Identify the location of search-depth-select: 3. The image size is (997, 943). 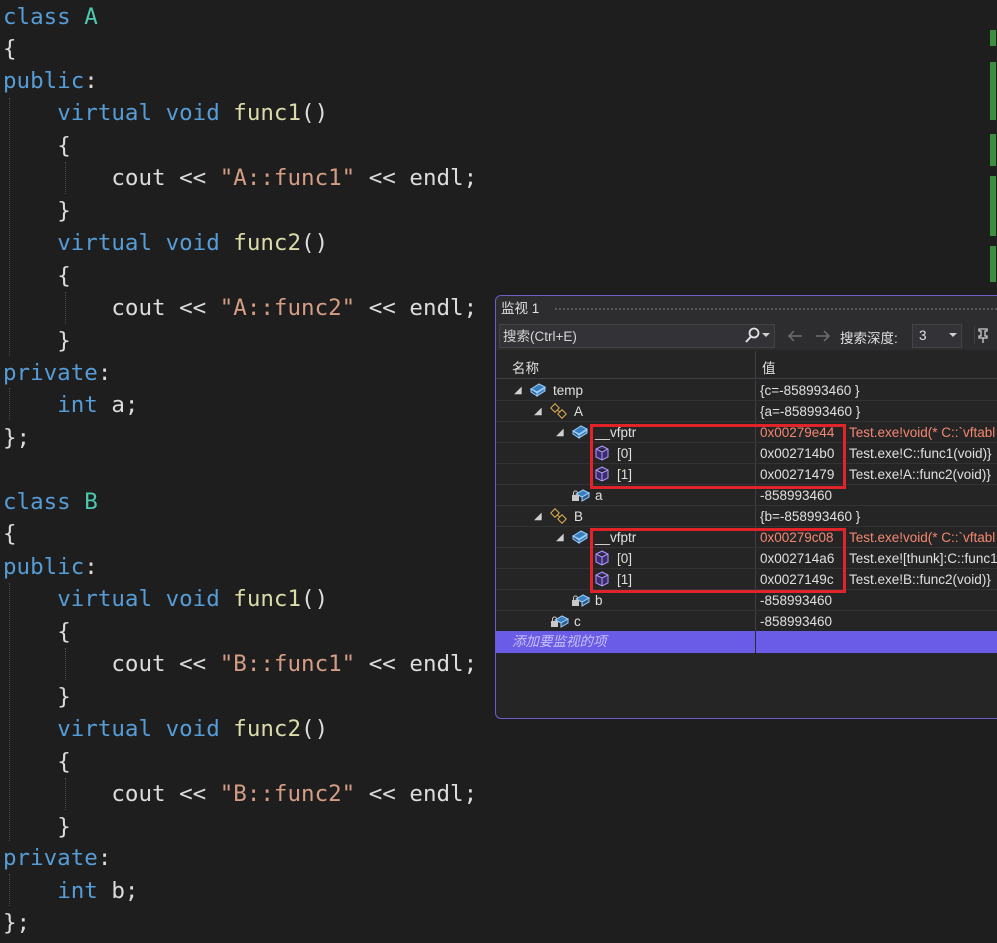
(937, 336).